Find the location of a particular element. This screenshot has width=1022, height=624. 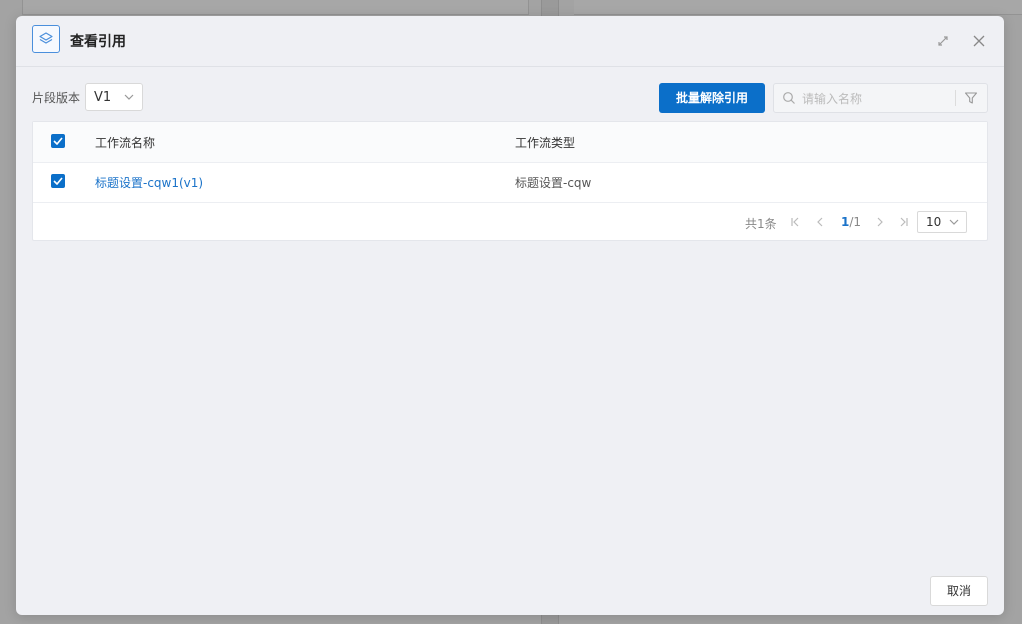

expand-icon is located at coordinates (943, 41).